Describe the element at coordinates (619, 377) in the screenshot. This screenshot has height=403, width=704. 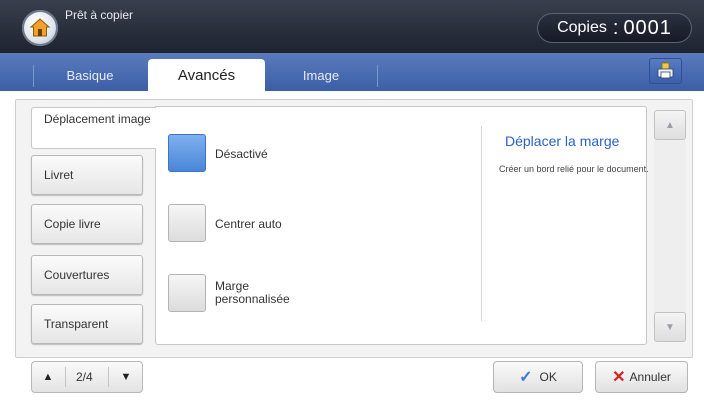
I see `close-icon: ✕` at that location.